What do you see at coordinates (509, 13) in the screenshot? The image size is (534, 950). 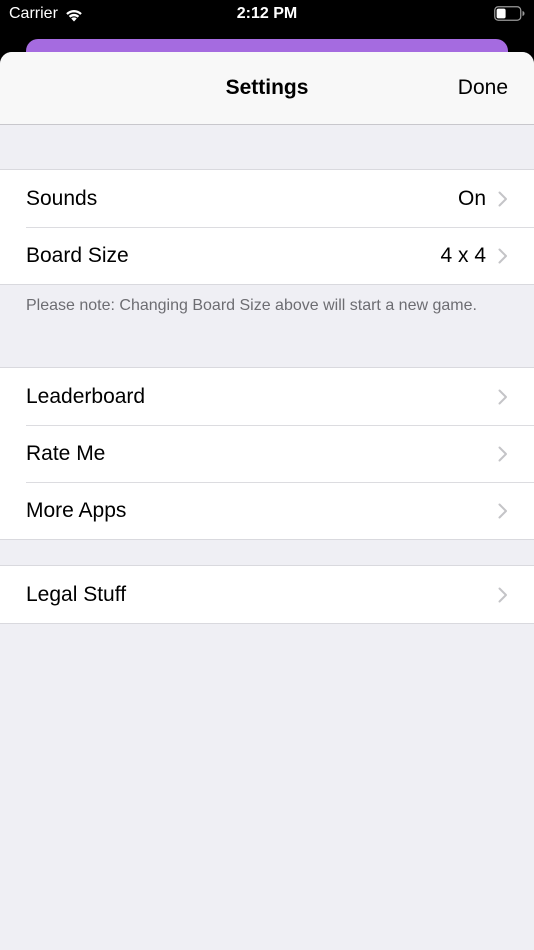 I see `battery-icon` at bounding box center [509, 13].